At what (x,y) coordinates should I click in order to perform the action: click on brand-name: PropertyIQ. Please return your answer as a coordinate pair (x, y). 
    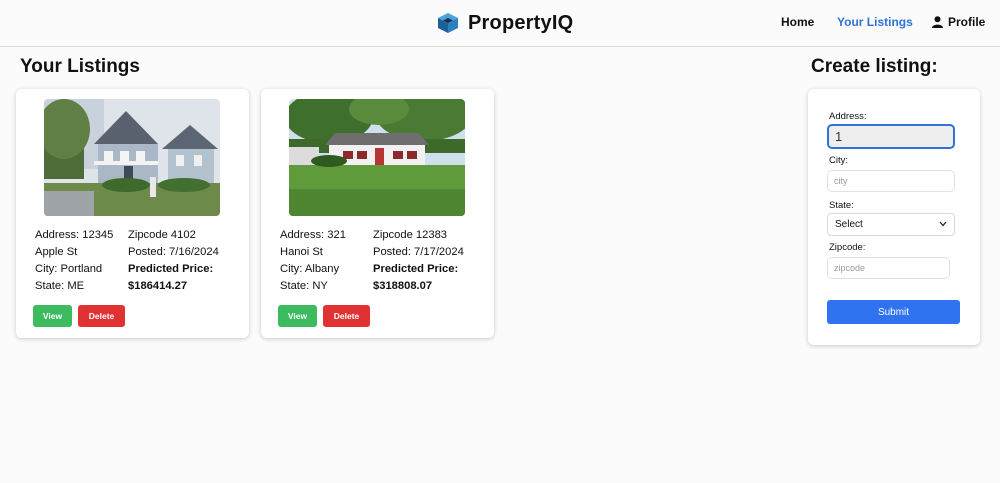
    Looking at the image, I should click on (521, 22).